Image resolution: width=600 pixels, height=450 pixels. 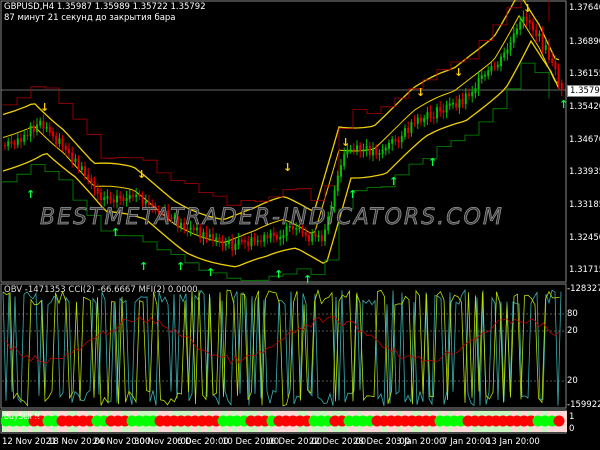 What do you see at coordinates (559, 421) in the screenshot?
I see `sell-signal-dot` at bounding box center [559, 421].